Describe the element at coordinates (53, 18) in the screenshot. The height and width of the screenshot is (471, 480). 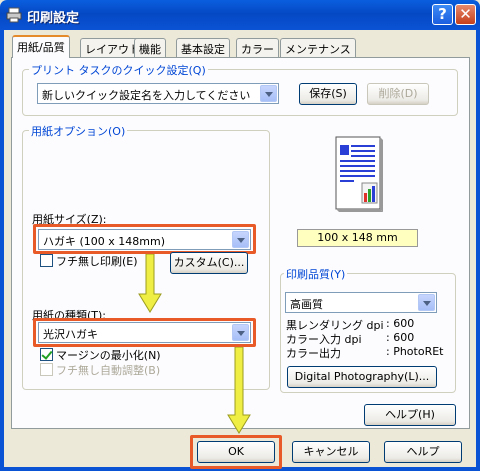
I see `window-title: 印刷設定` at that location.